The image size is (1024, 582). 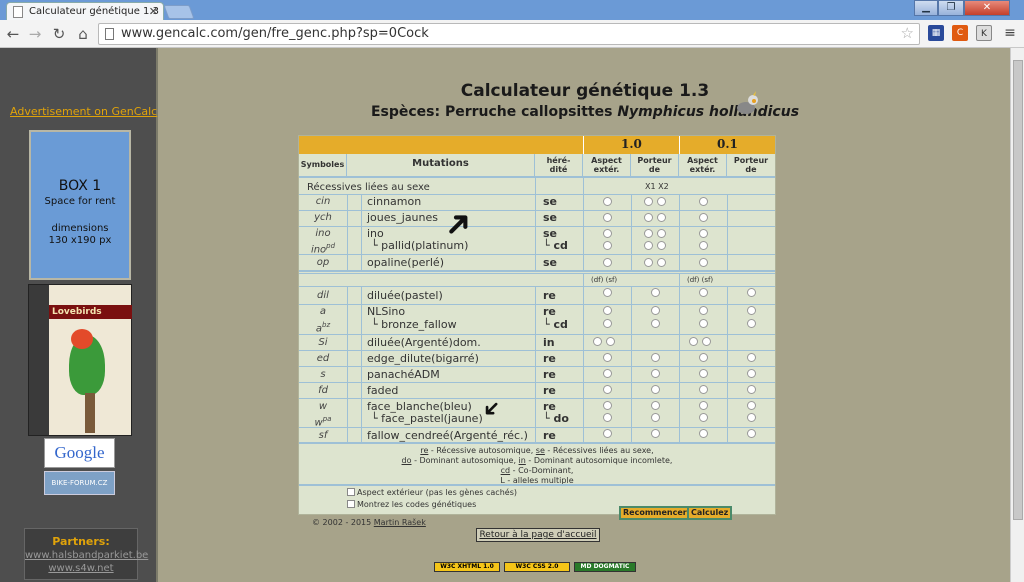 I want to click on dogmatic-badge: MD DOGMATIC, so click(x=605, y=567).